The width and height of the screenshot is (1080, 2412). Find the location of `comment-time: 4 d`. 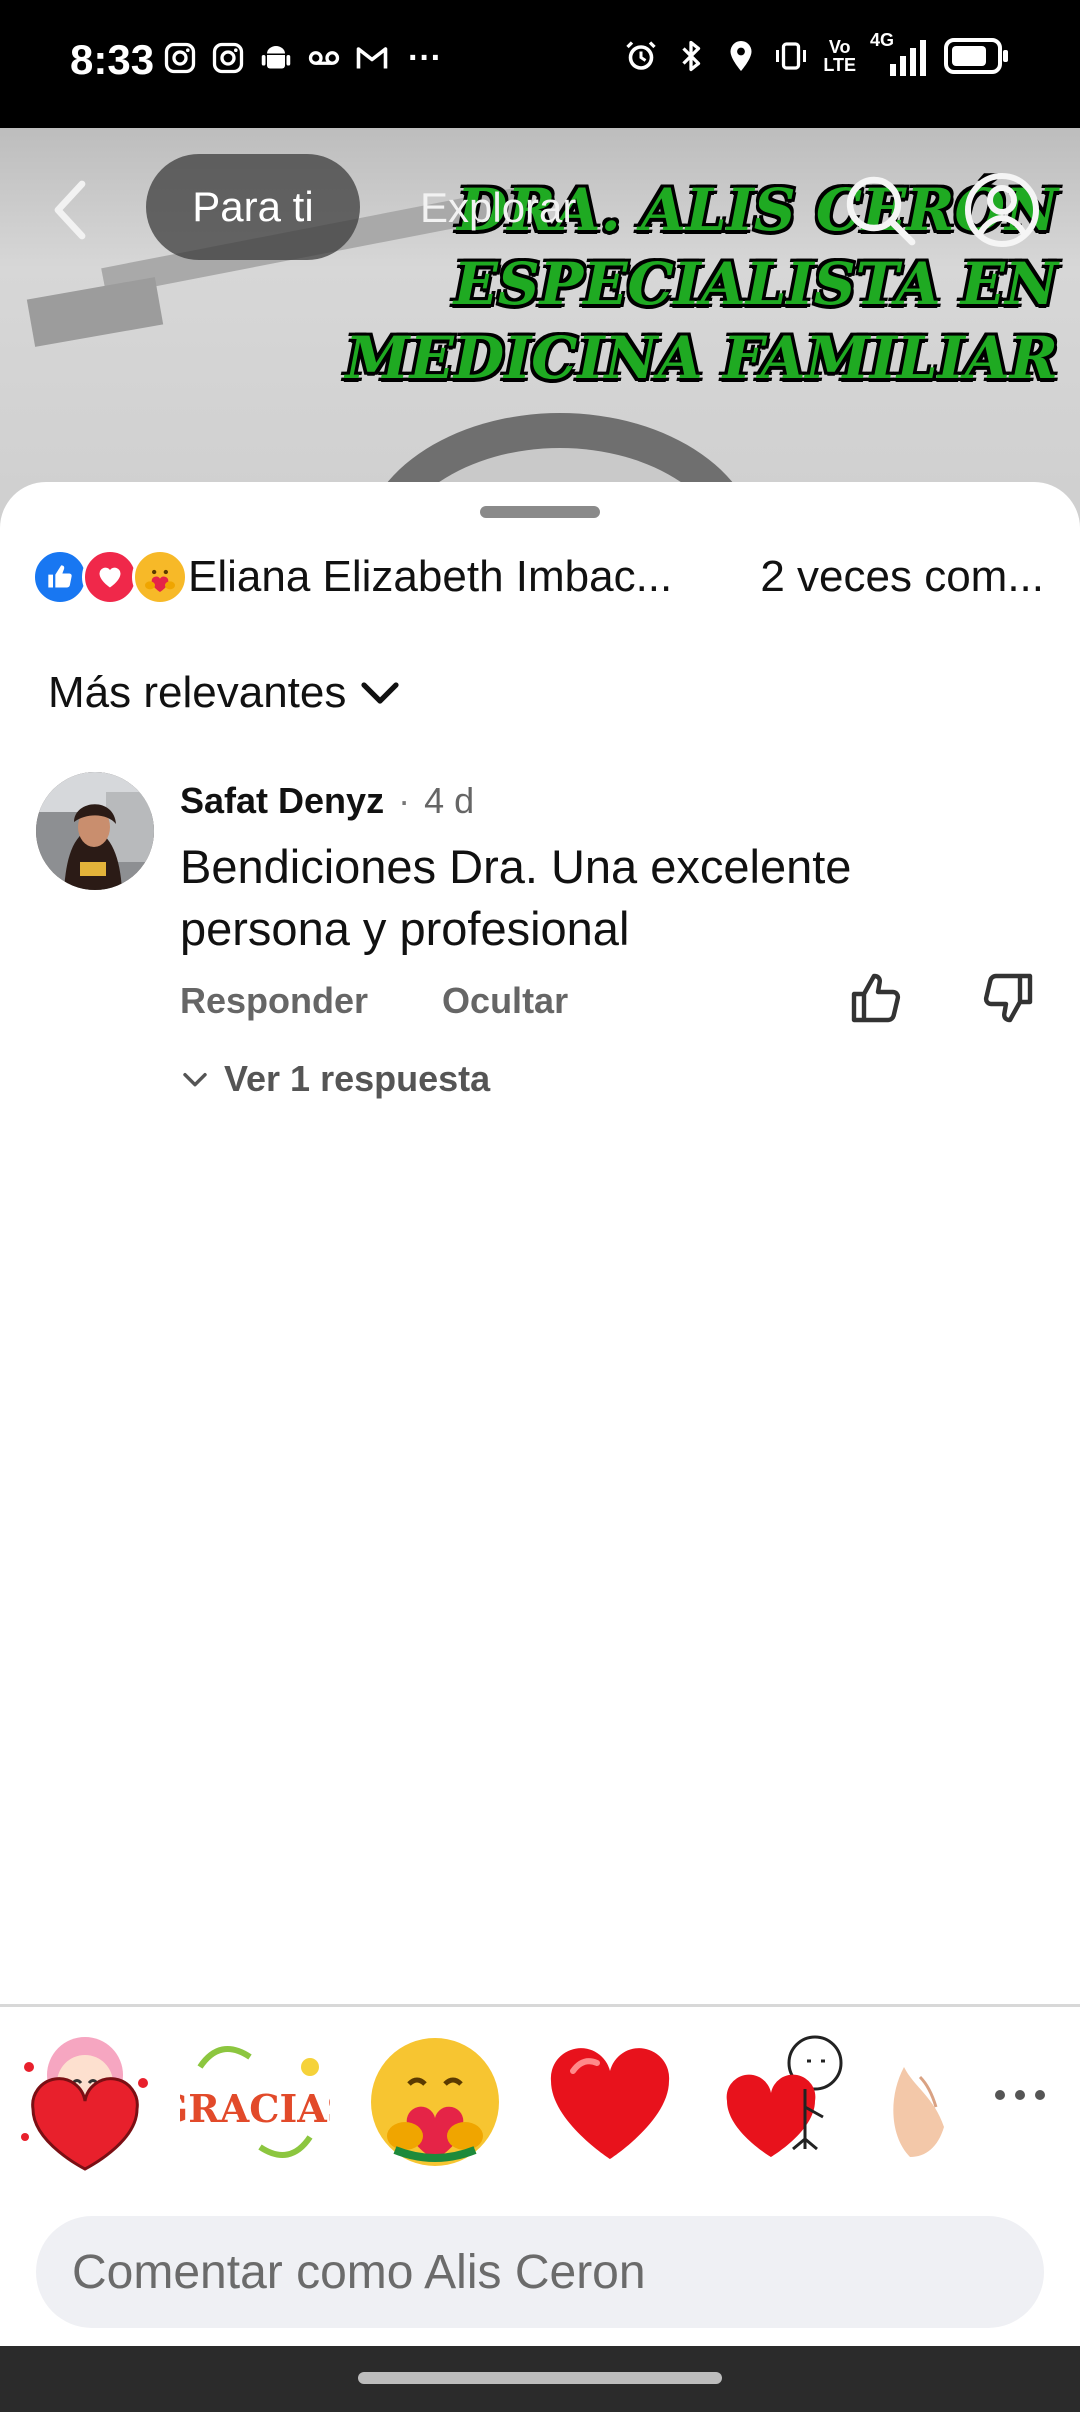

comment-time: 4 d is located at coordinates (449, 800).